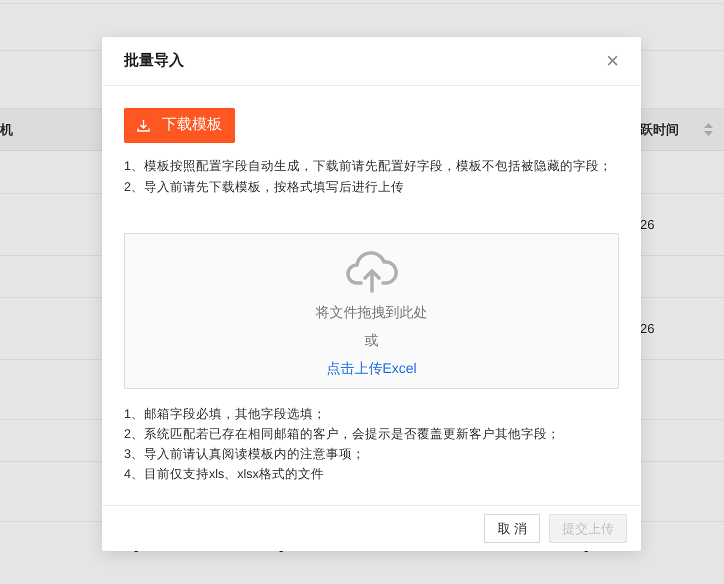  Describe the element at coordinates (179, 125) in the screenshot. I see `download-template-button: 下载模板` at that location.